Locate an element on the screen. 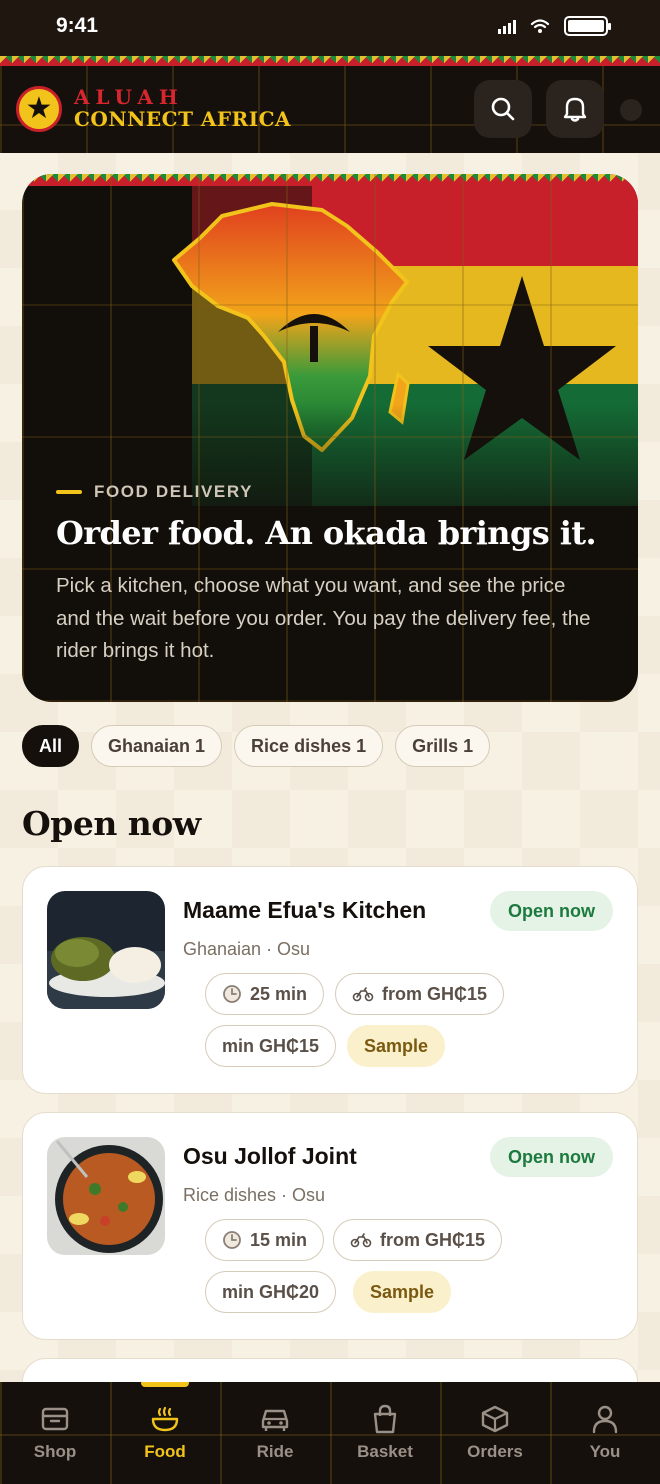 The height and width of the screenshot is (1484, 660). nav-label: Orders is located at coordinates (495, 1451).